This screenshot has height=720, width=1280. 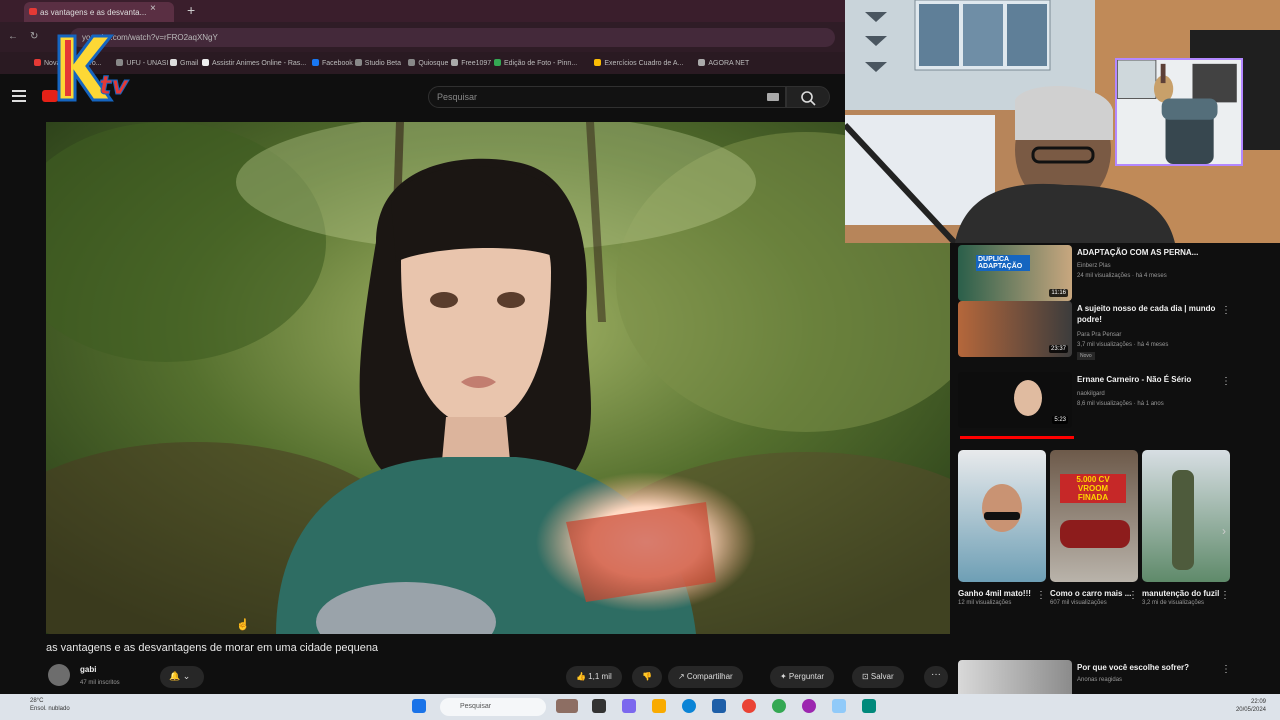 I want to click on save-button: ⊡ Salvar, so click(x=878, y=677).